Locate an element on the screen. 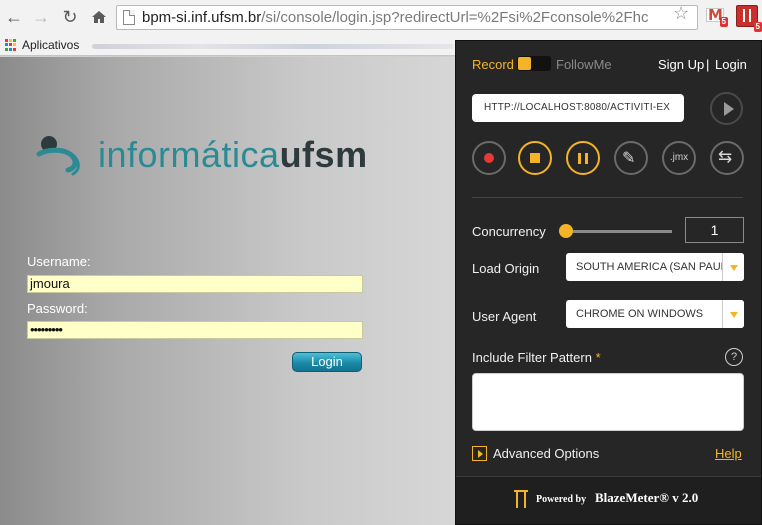 This screenshot has width=762, height=525. login-button: Login is located at coordinates (327, 362).